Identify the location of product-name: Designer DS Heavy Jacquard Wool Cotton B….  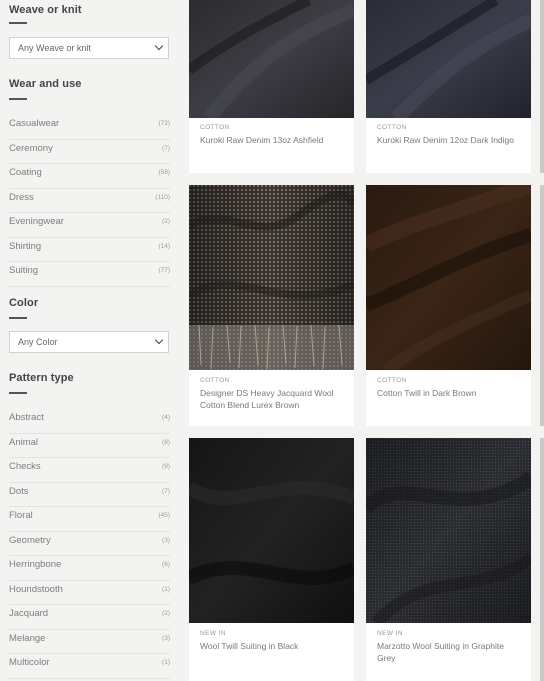
(270, 399).